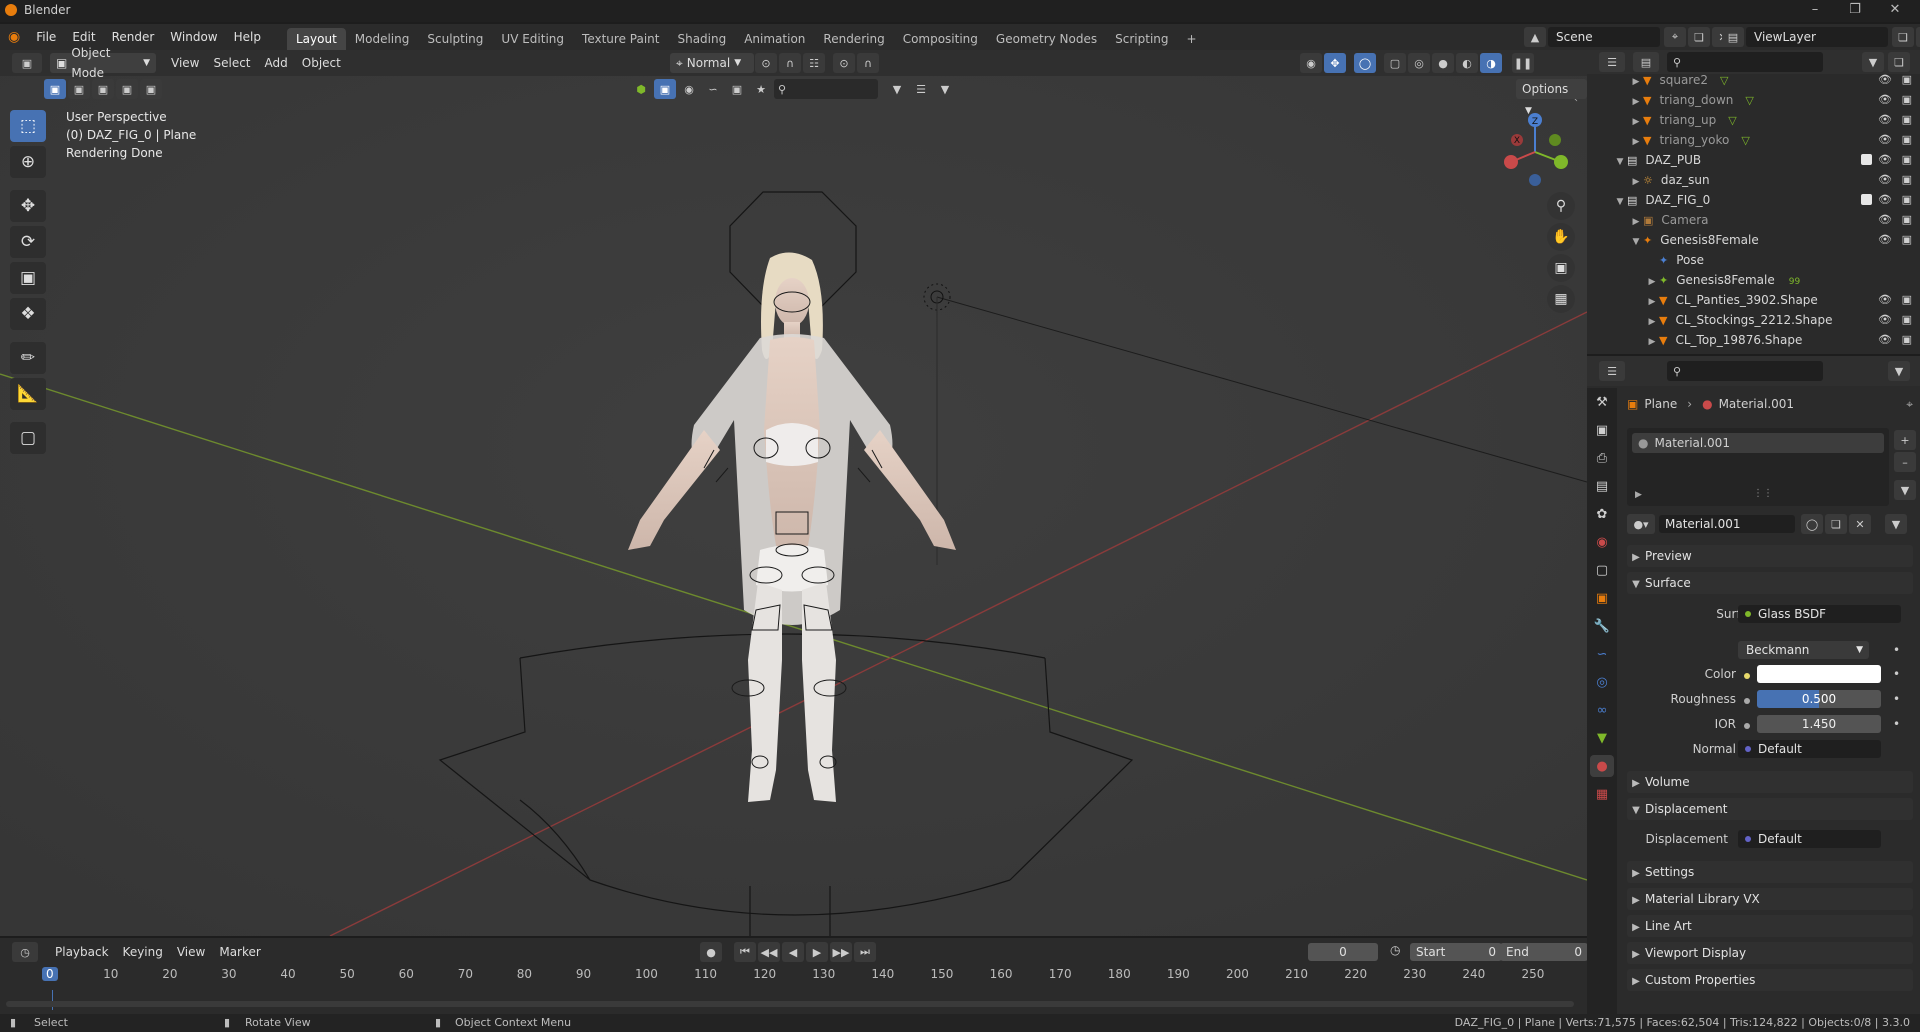 The image size is (1920, 1032). Describe the element at coordinates (713, 89) in the screenshot. I see `curve-filter-icon: ∽` at that location.